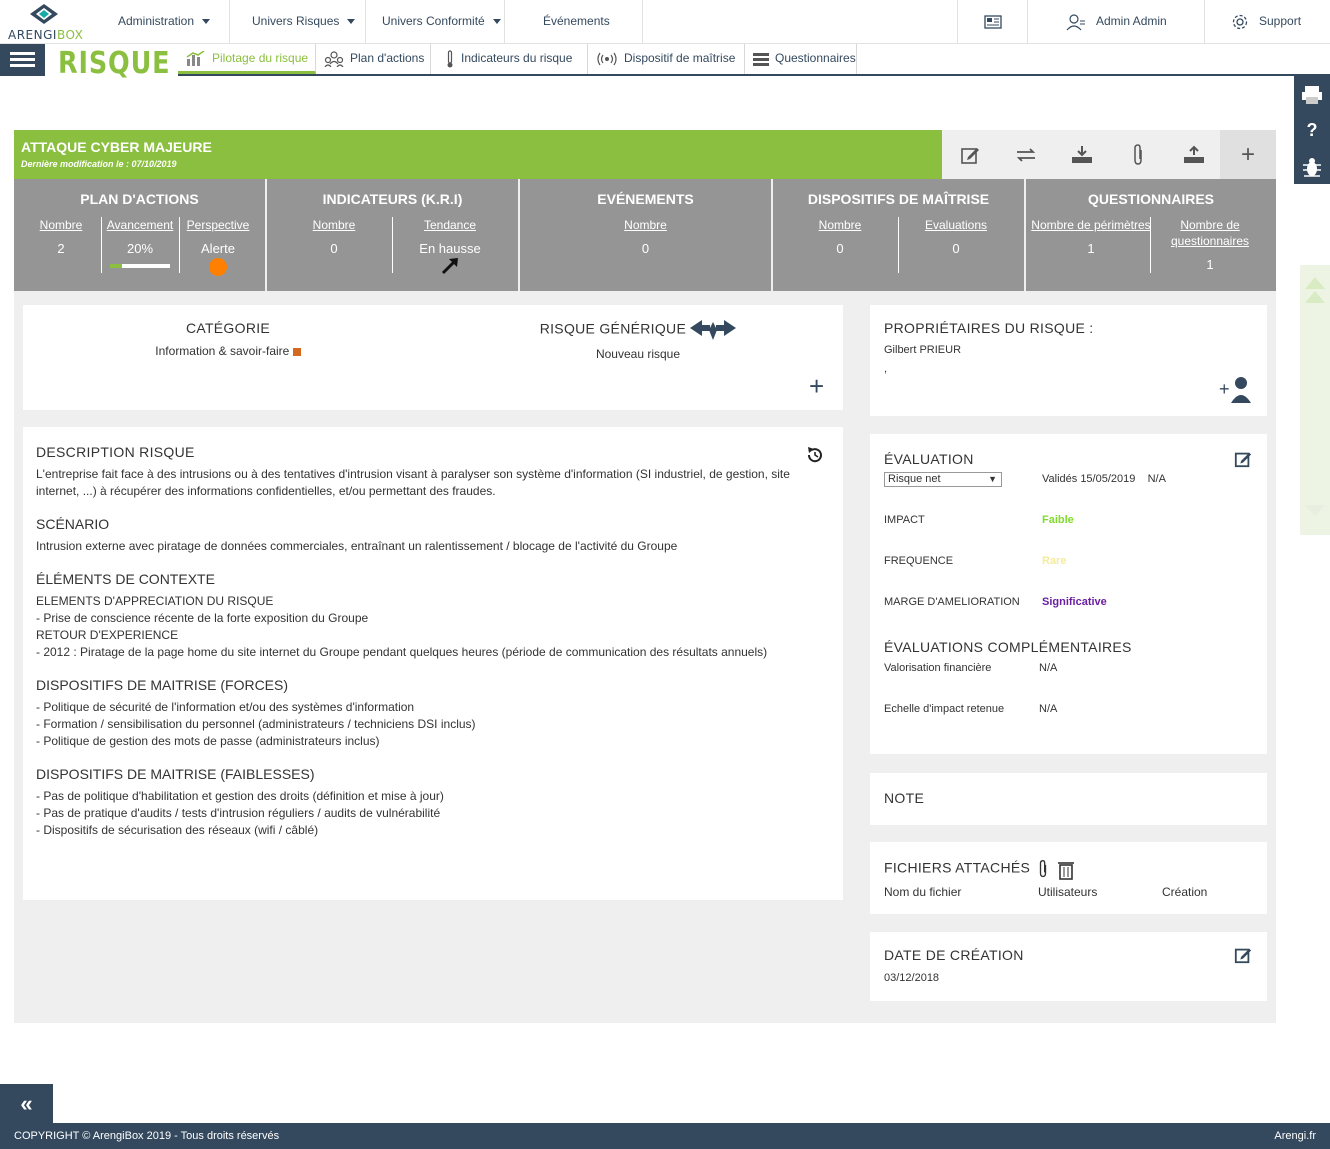 This screenshot has width=1330, height=1149. Describe the element at coordinates (816, 386) in the screenshot. I see `add-category-button: +` at that location.